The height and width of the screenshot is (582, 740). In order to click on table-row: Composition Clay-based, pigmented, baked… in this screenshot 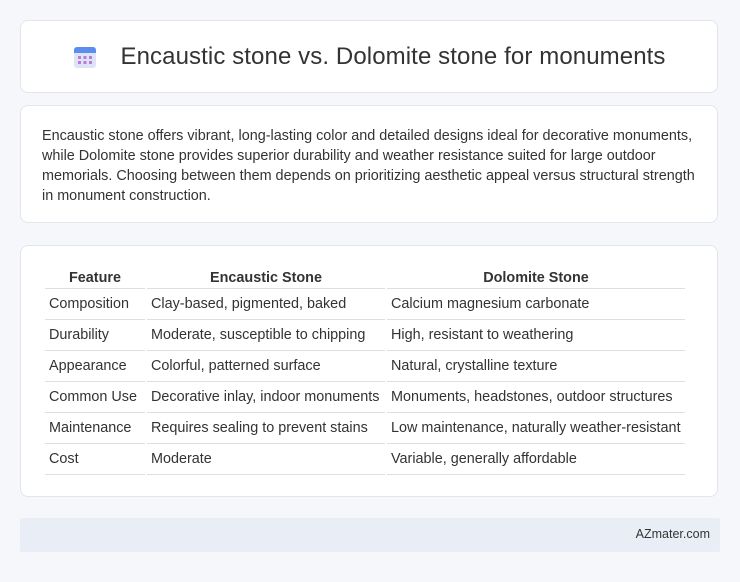, I will do `click(365, 304)`.